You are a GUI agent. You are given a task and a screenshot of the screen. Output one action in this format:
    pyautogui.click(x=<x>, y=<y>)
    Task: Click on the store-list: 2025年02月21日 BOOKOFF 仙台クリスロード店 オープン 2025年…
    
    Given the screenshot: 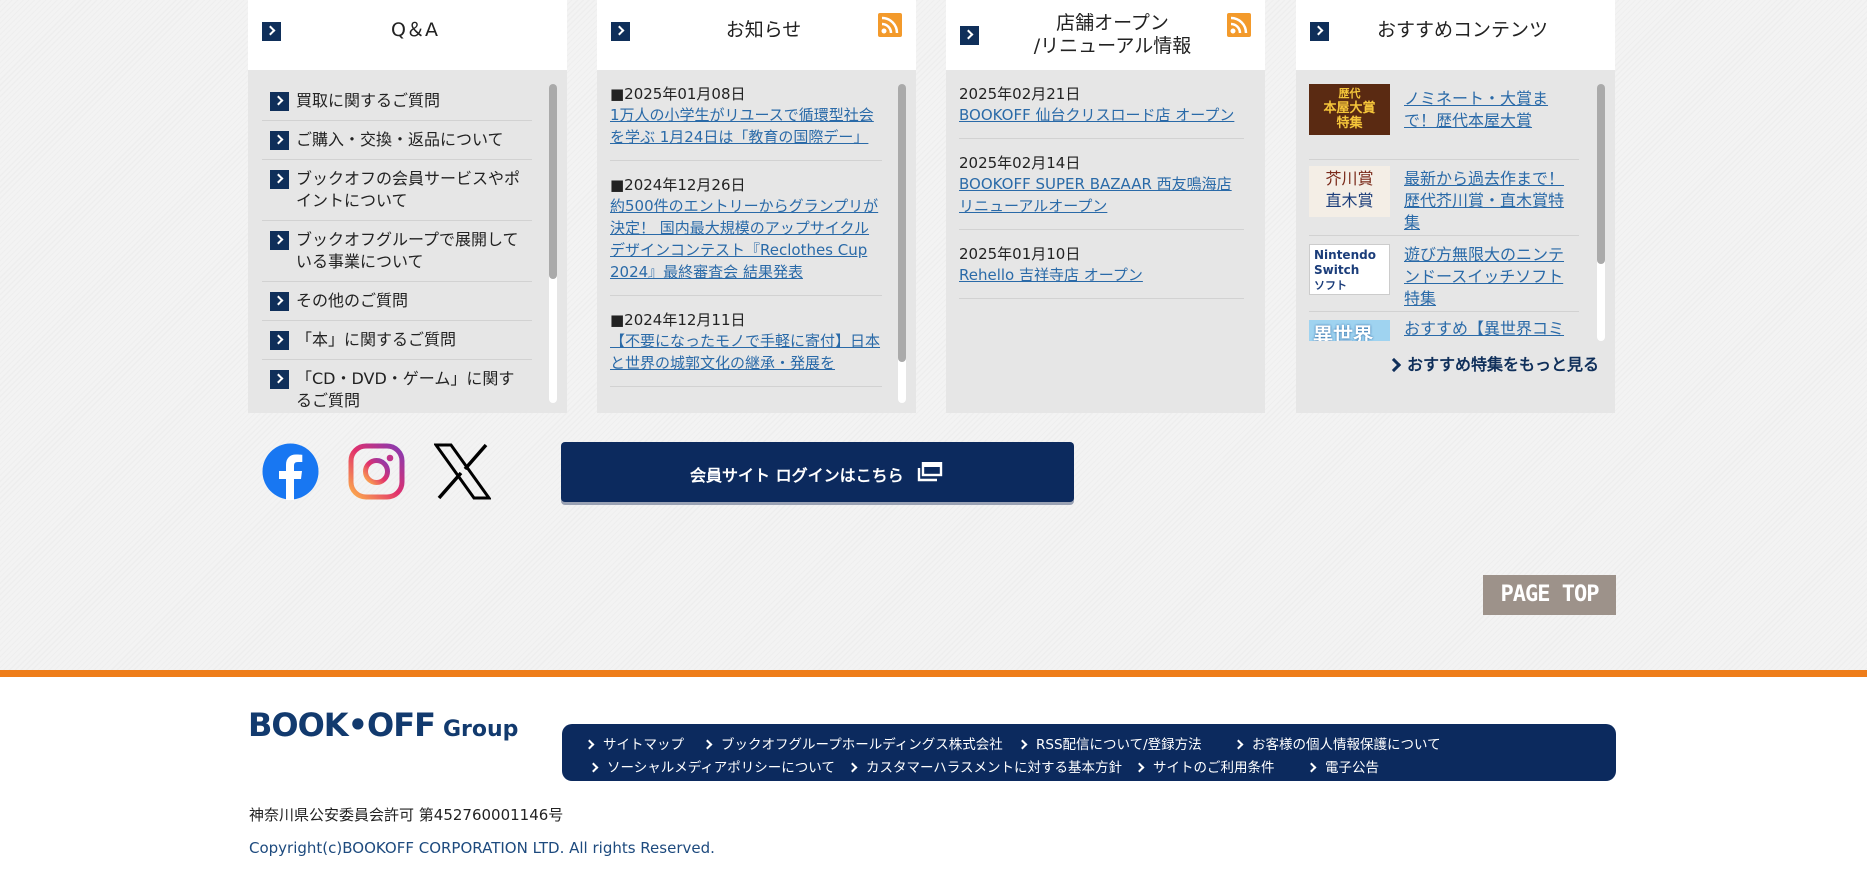 What is the action you would take?
    pyautogui.click(x=1101, y=196)
    